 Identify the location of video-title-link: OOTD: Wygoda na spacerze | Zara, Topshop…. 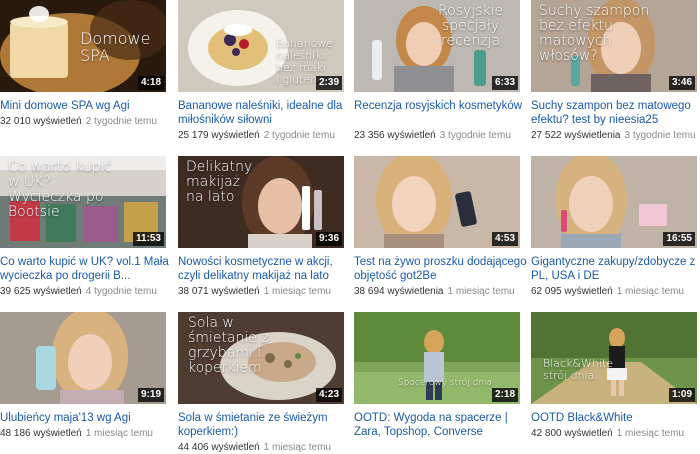
(442, 425).